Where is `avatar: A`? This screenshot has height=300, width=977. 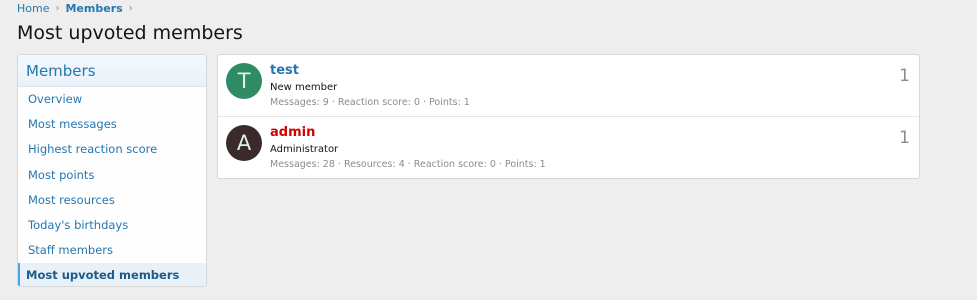 avatar: A is located at coordinates (244, 143).